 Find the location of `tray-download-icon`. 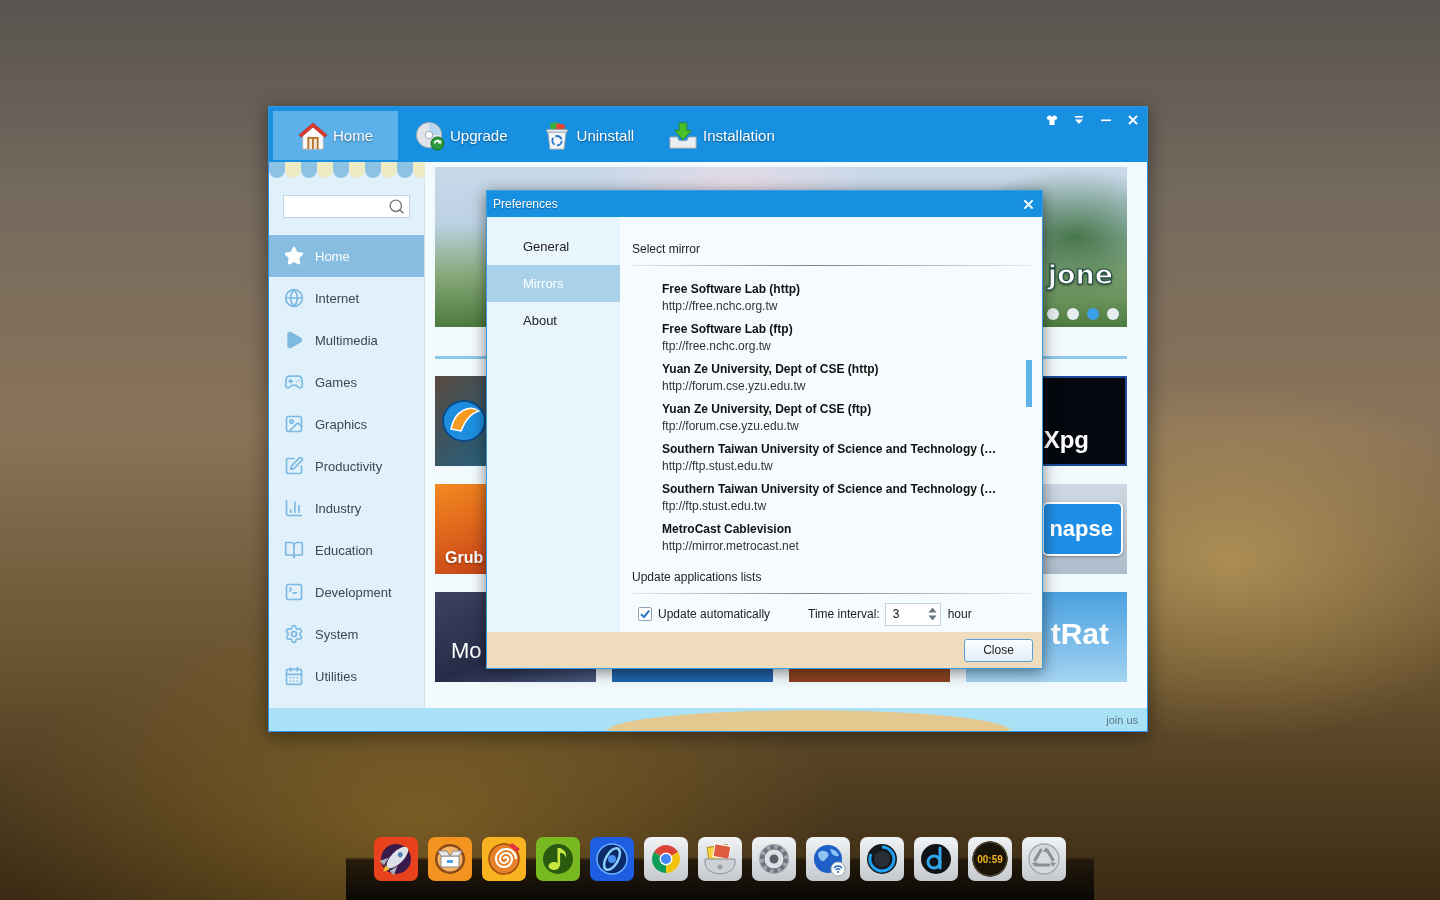

tray-download-icon is located at coordinates (683, 135).